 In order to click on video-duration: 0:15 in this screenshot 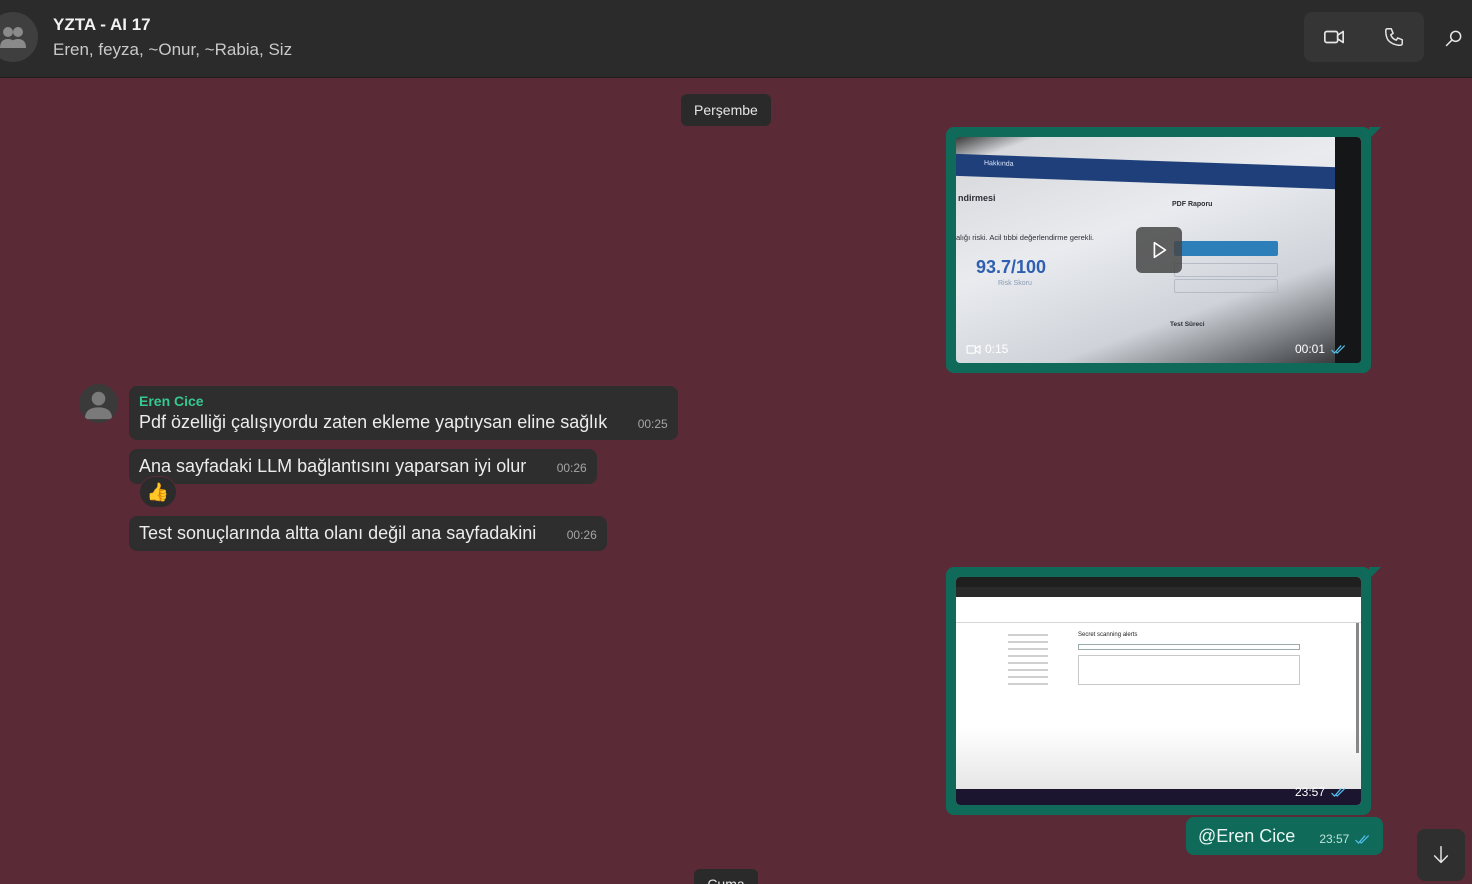, I will do `click(987, 349)`.